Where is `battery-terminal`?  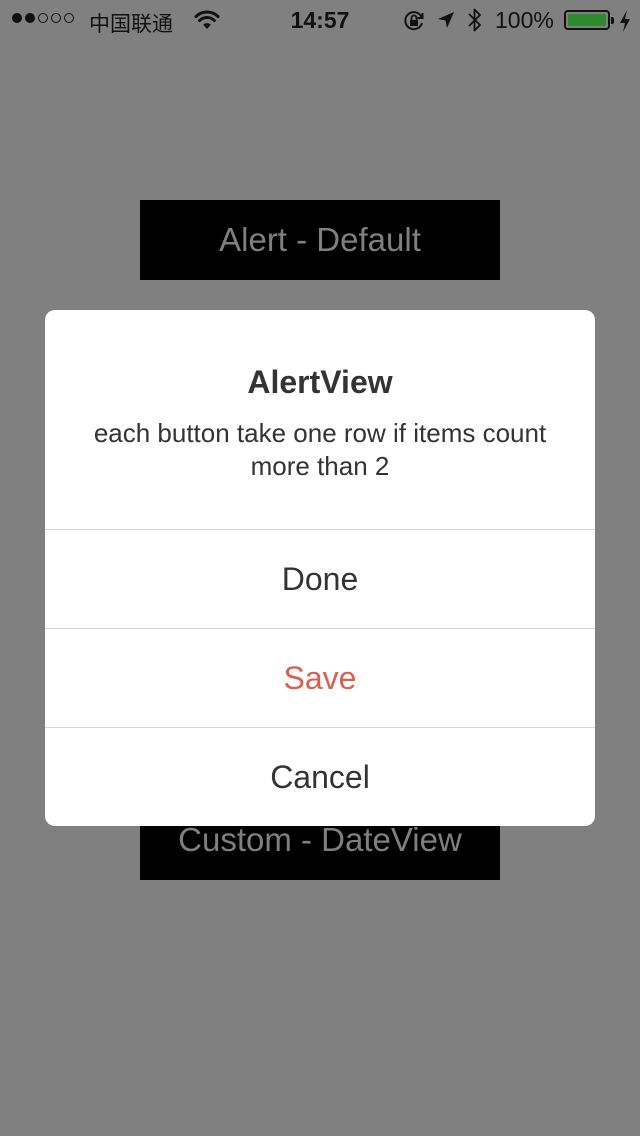 battery-terminal is located at coordinates (612, 20).